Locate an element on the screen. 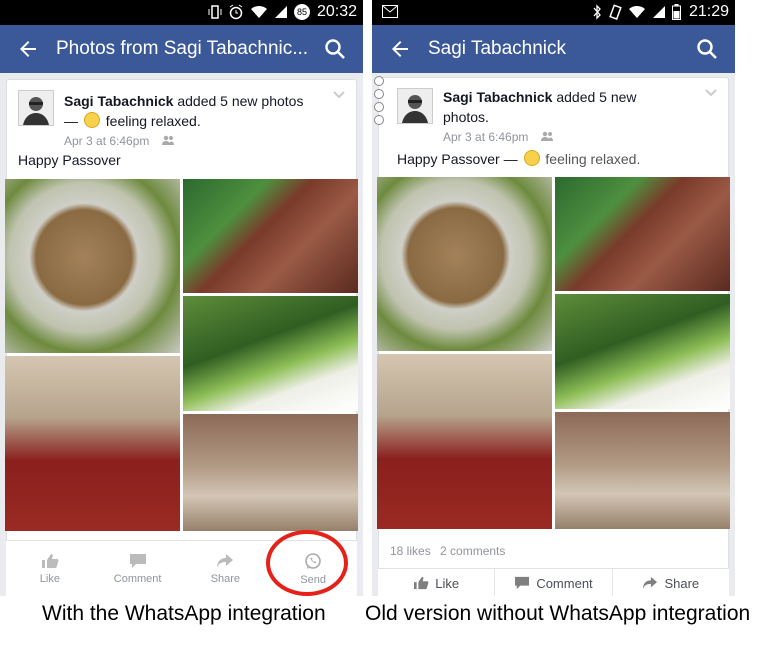 The image size is (782, 651). comments-count: 2 comments is located at coordinates (472, 551).